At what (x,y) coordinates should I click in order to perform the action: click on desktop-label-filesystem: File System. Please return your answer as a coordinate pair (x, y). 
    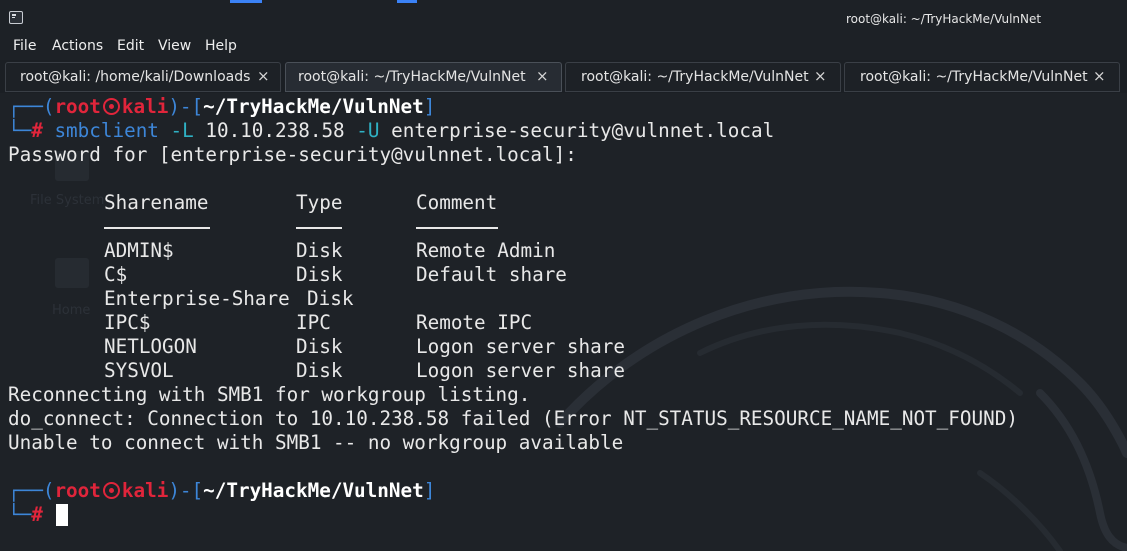
    Looking at the image, I should click on (67, 200).